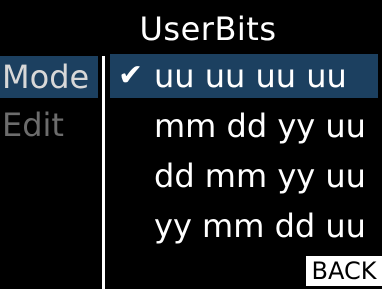 This screenshot has height=289, width=382. Describe the element at coordinates (208, 29) in the screenshot. I see `screen-title: UserBits` at that location.